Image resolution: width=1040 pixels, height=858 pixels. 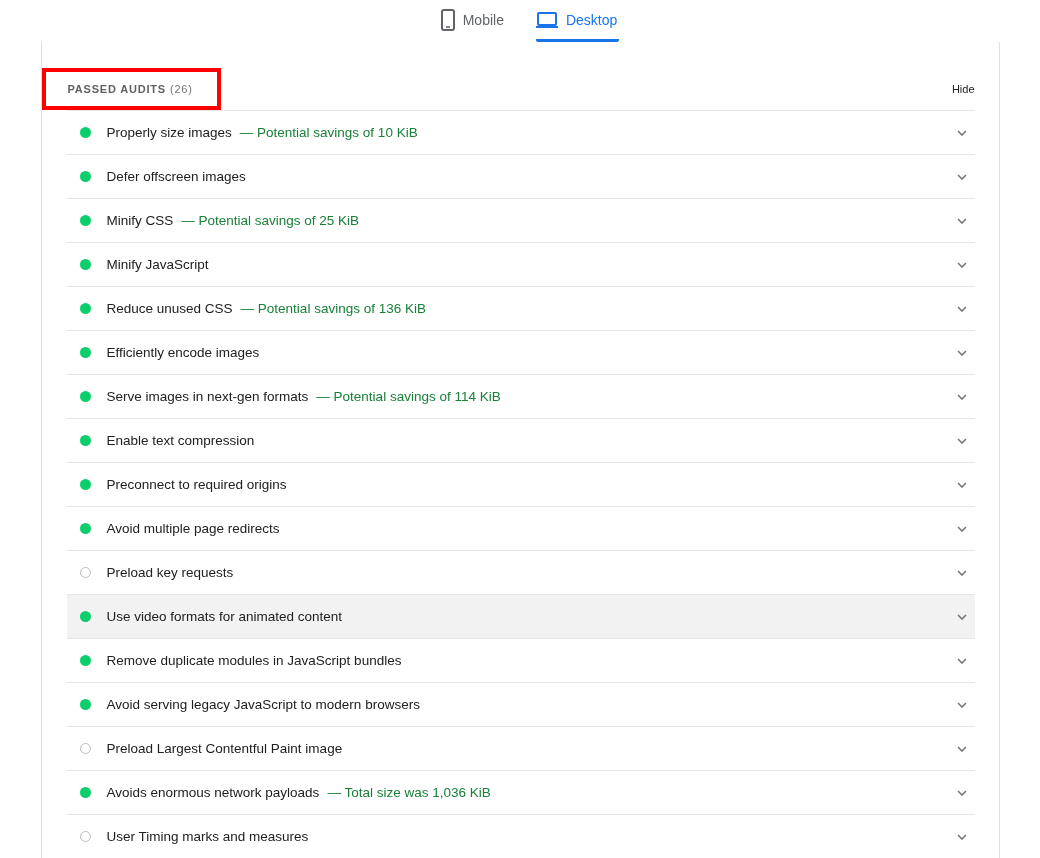 I want to click on section-title: PASSED AUDITS, so click(x=116, y=89).